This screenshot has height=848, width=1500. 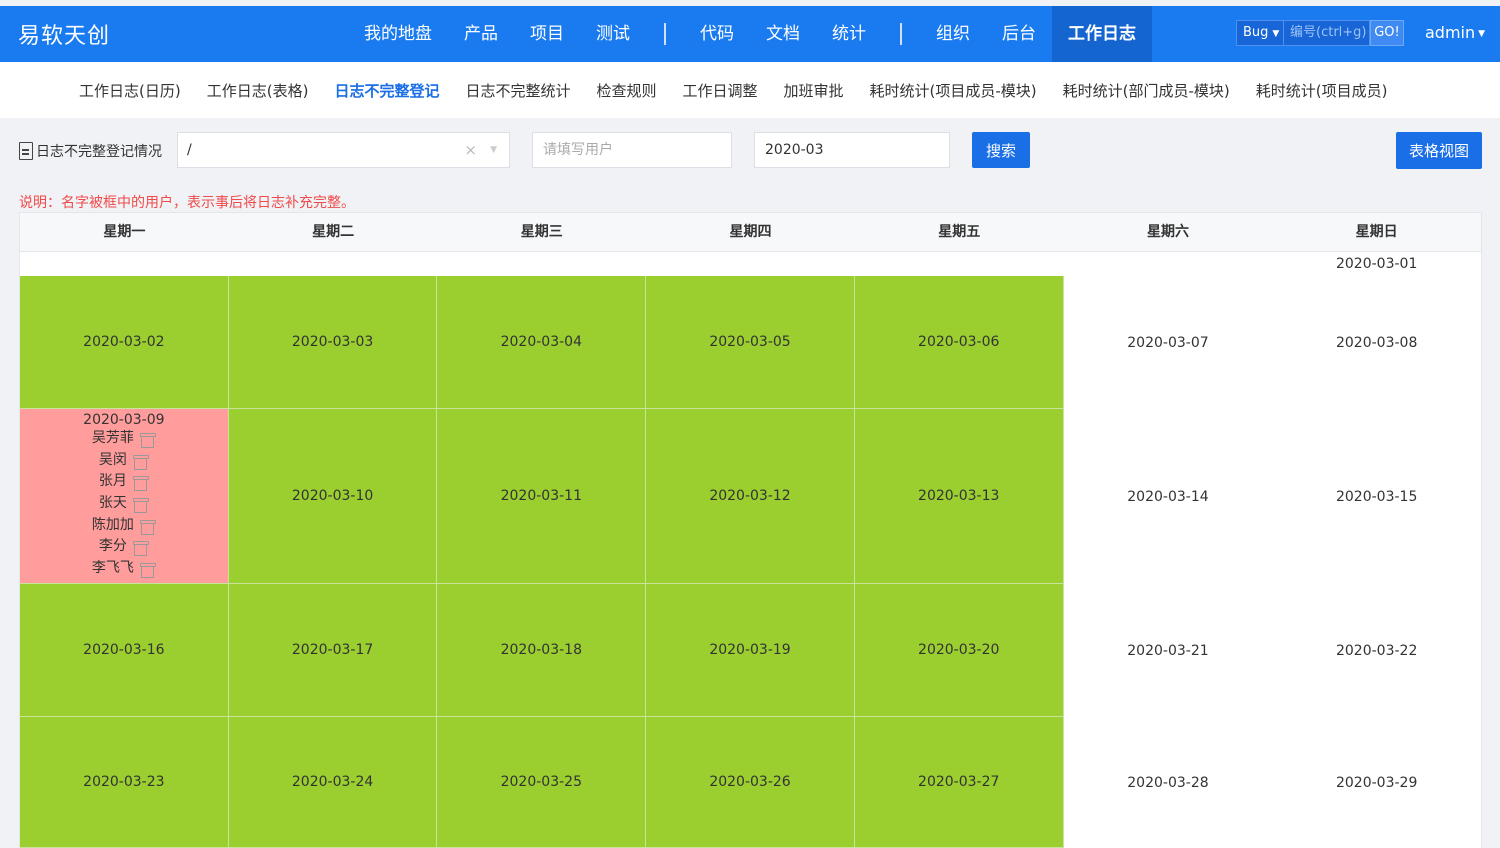 I want to click on calendar-day: 2020-03-22, so click(x=1377, y=650).